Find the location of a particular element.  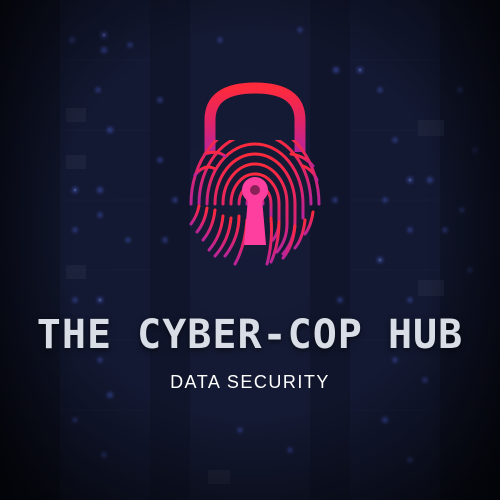

brand-title: THE CYBER-COP HUB is located at coordinates (250, 335).